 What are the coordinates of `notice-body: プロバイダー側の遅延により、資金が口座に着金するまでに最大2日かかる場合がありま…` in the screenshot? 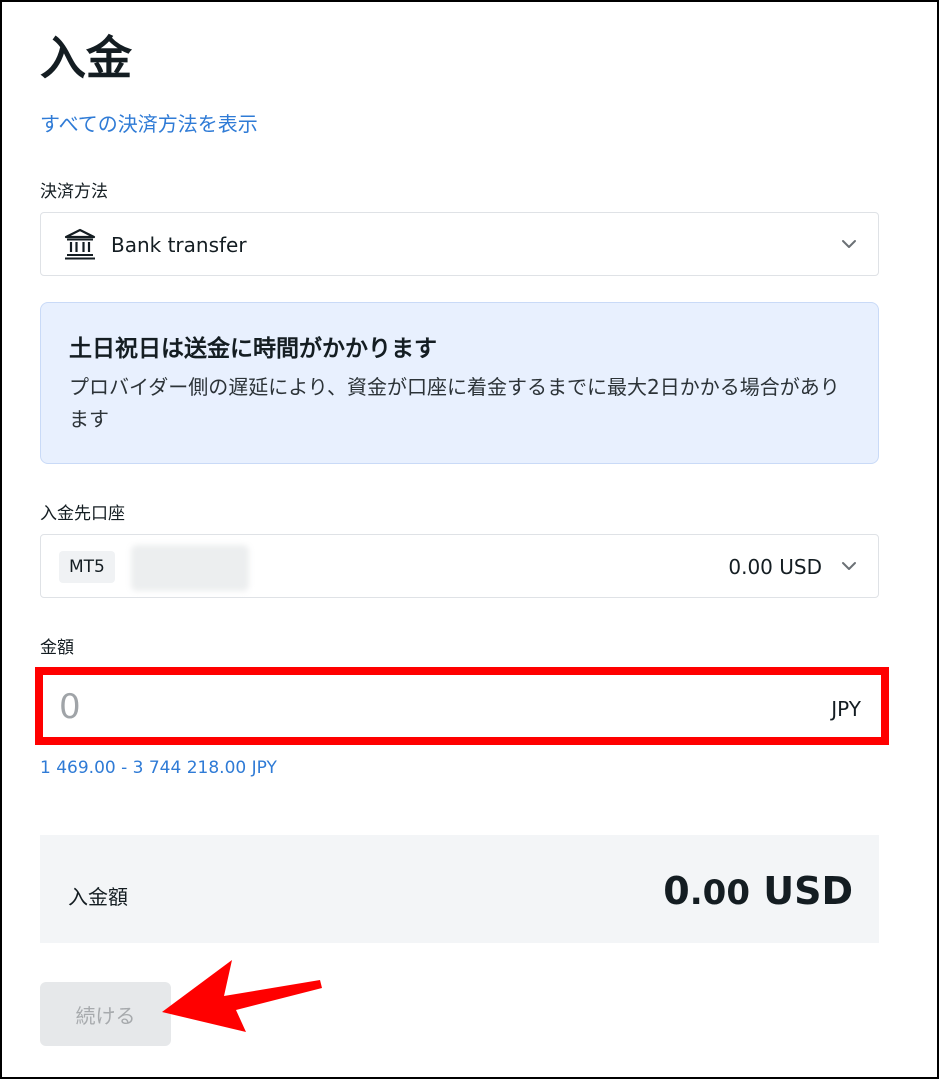 It's located at (454, 403).